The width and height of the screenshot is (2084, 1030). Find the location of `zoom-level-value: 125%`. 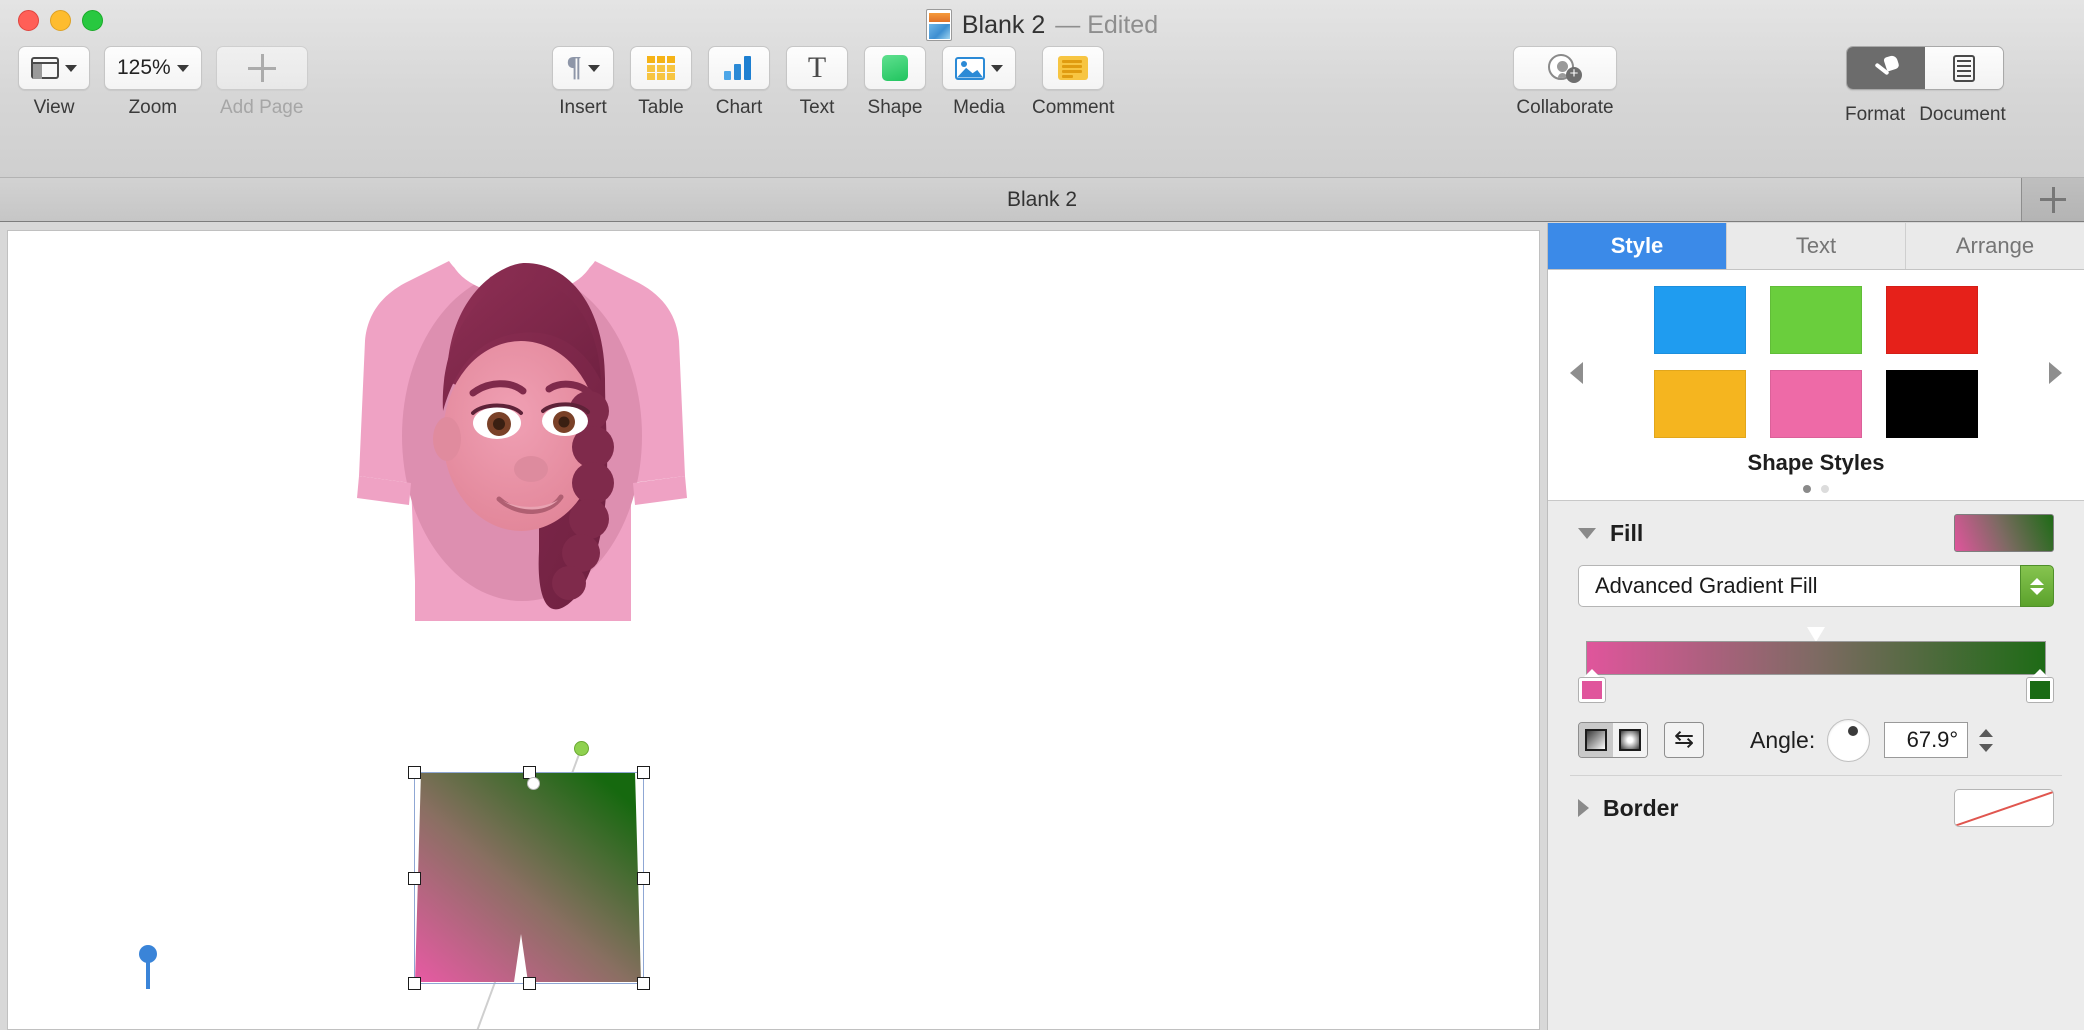

zoom-level-value: 125% is located at coordinates (144, 67).